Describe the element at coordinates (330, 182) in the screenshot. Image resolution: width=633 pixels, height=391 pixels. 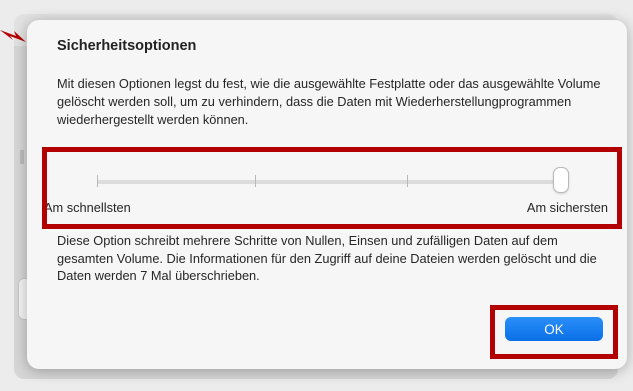
I see `slider-track` at that location.